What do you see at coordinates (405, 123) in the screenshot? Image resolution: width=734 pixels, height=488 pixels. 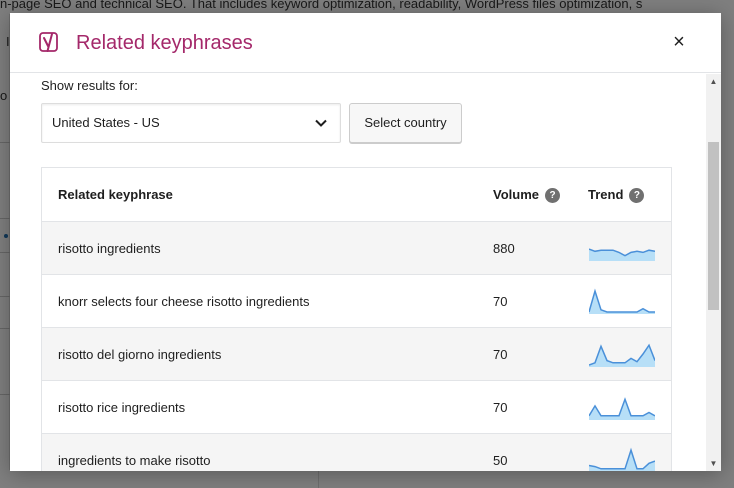 I see `select-country-button: Select country` at bounding box center [405, 123].